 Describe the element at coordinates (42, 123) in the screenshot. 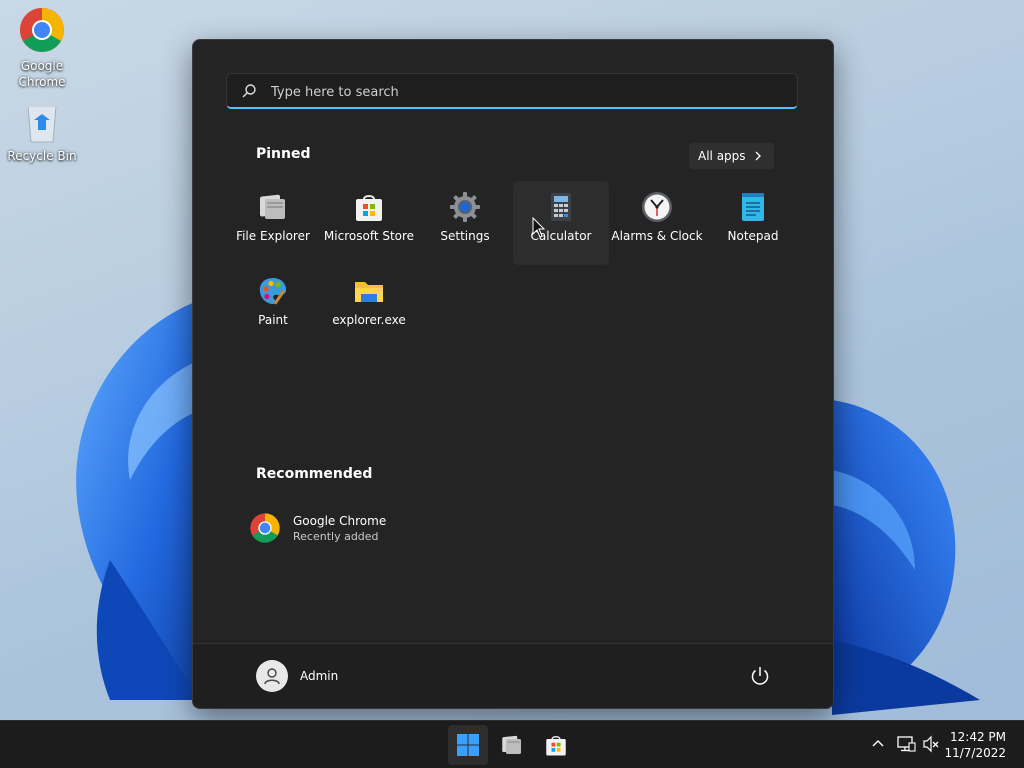

I see `recycle-bin-icon` at that location.